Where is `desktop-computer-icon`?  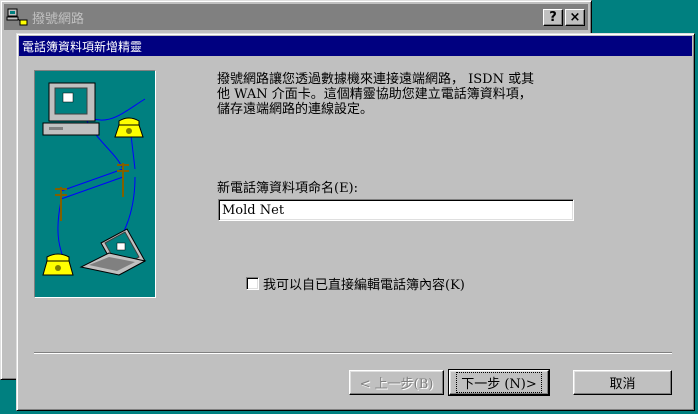 desktop-computer-icon is located at coordinates (71, 109).